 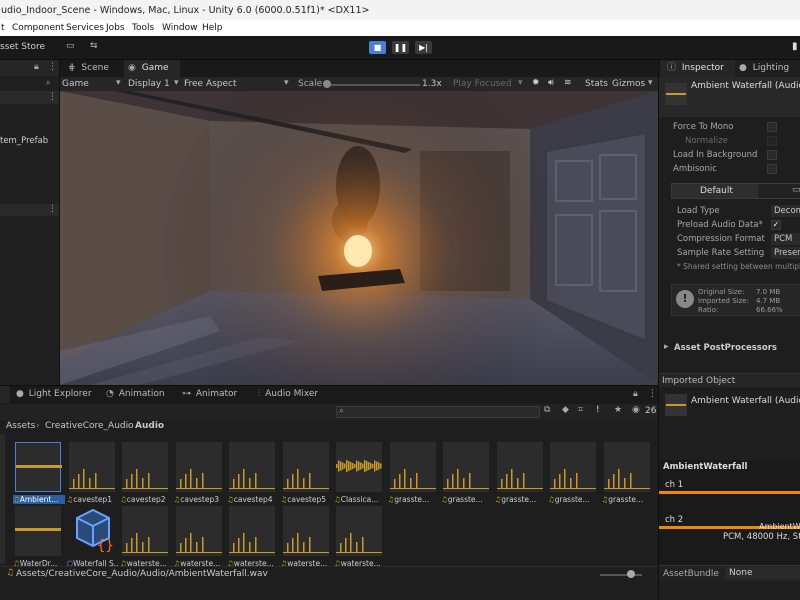 What do you see at coordinates (598, 410) in the screenshot?
I see `warning-icon: !` at bounding box center [598, 410].